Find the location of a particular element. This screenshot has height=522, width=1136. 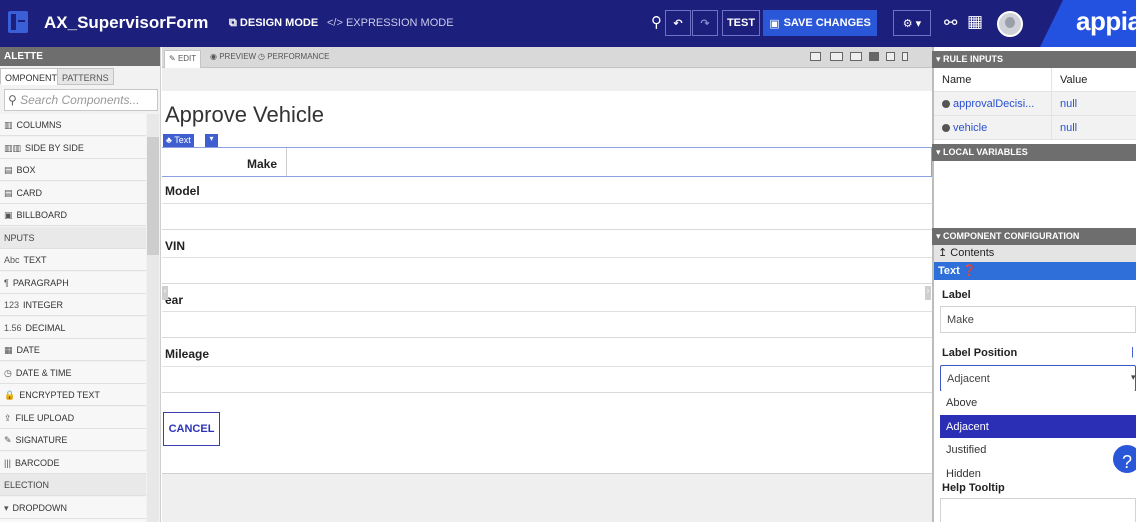

selected-component-tag: ♣ Text is located at coordinates (178, 140).